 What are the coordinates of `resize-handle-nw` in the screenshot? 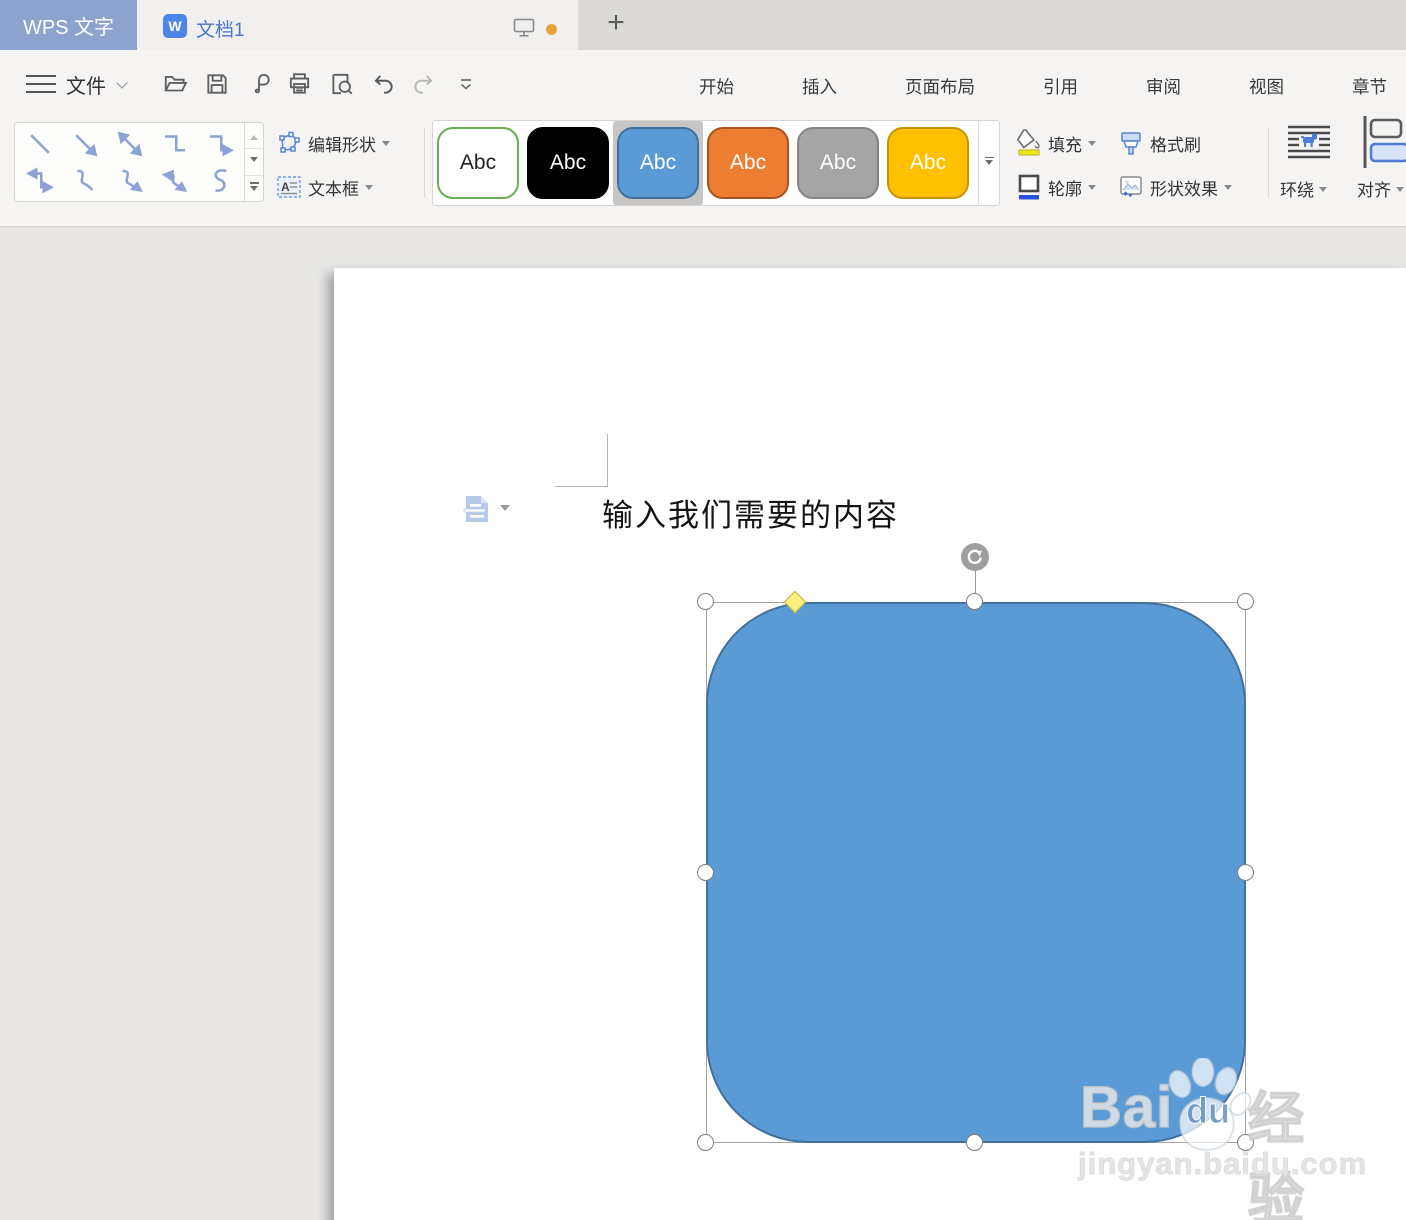 It's located at (705, 601).